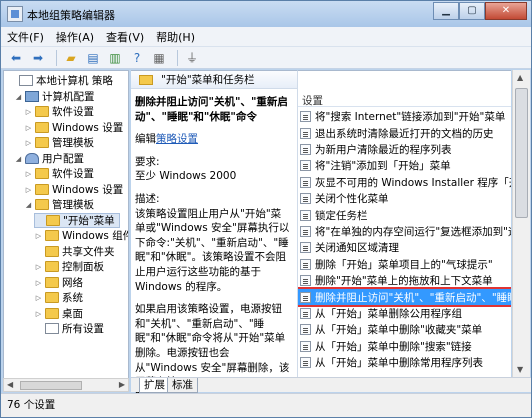 The height and width of the screenshot is (418, 532). What do you see at coordinates (413, 182) in the screenshot?
I see `setting-label: 灰显不可用的 Windows Installer 程序「开始」菜单` at bounding box center [413, 182].